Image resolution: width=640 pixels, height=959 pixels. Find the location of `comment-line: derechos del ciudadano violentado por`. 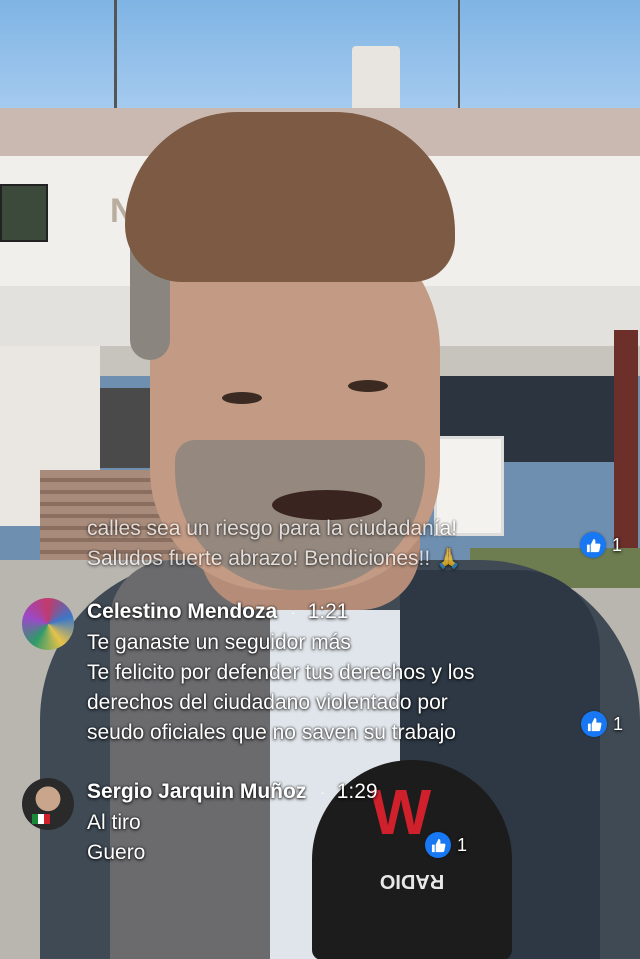

comment-line: derechos del ciudadano violentado por is located at coordinates (267, 702).